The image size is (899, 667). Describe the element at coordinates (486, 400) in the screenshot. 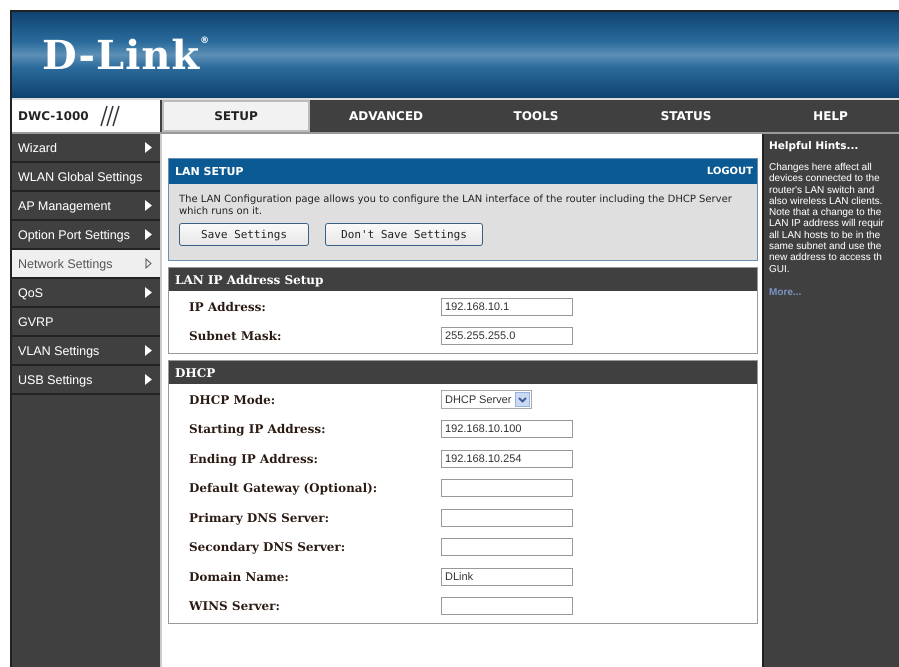

I see `mode-select: DHCP Server` at that location.